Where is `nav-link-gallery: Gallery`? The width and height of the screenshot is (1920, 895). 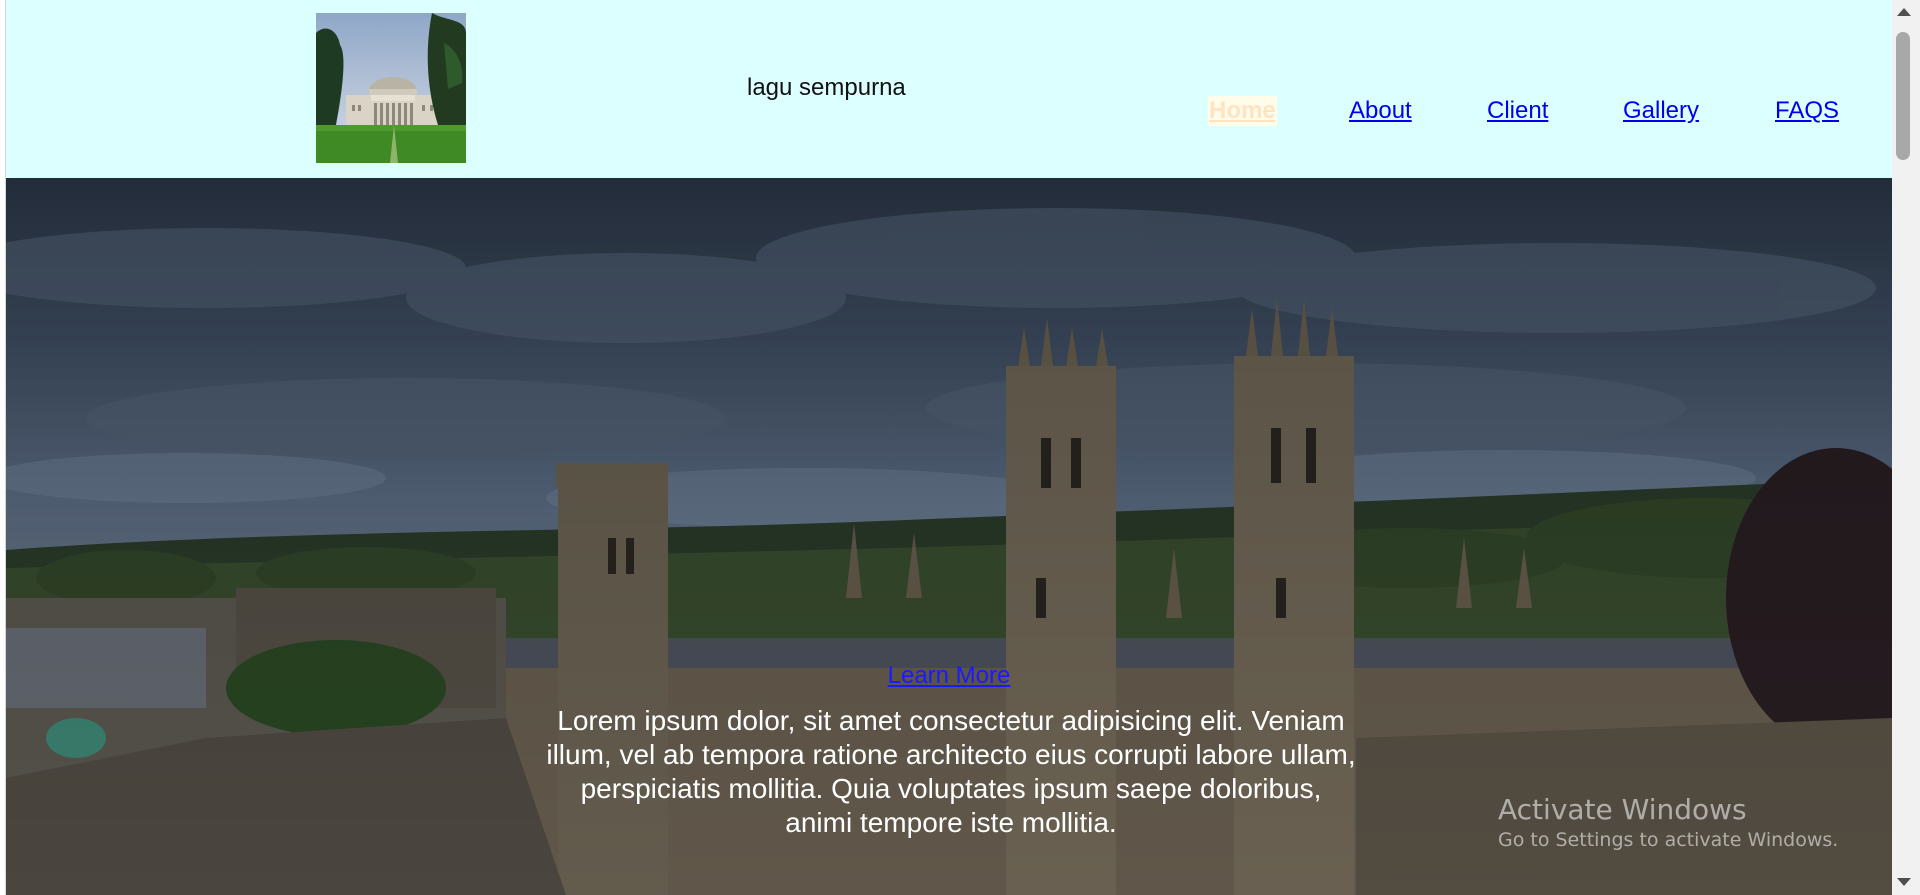 nav-link-gallery: Gallery is located at coordinates (1661, 111).